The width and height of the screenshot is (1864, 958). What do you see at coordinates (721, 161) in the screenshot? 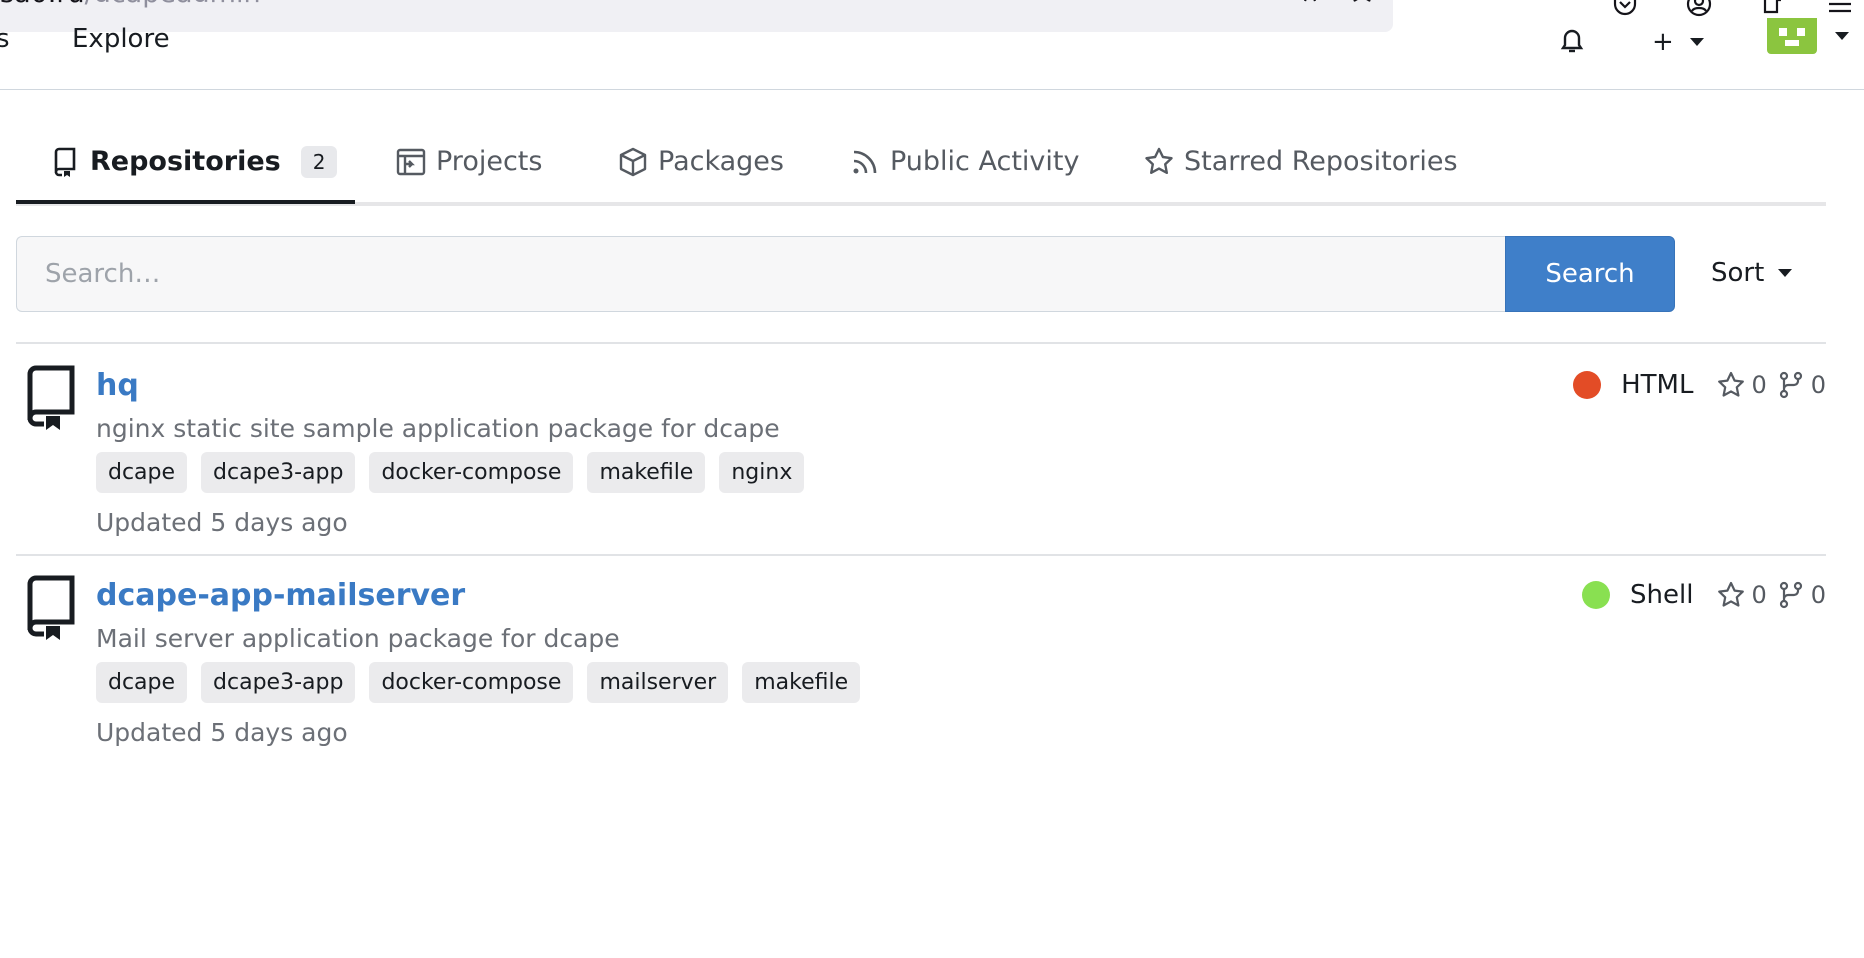
I see `tab-label: Packages` at bounding box center [721, 161].